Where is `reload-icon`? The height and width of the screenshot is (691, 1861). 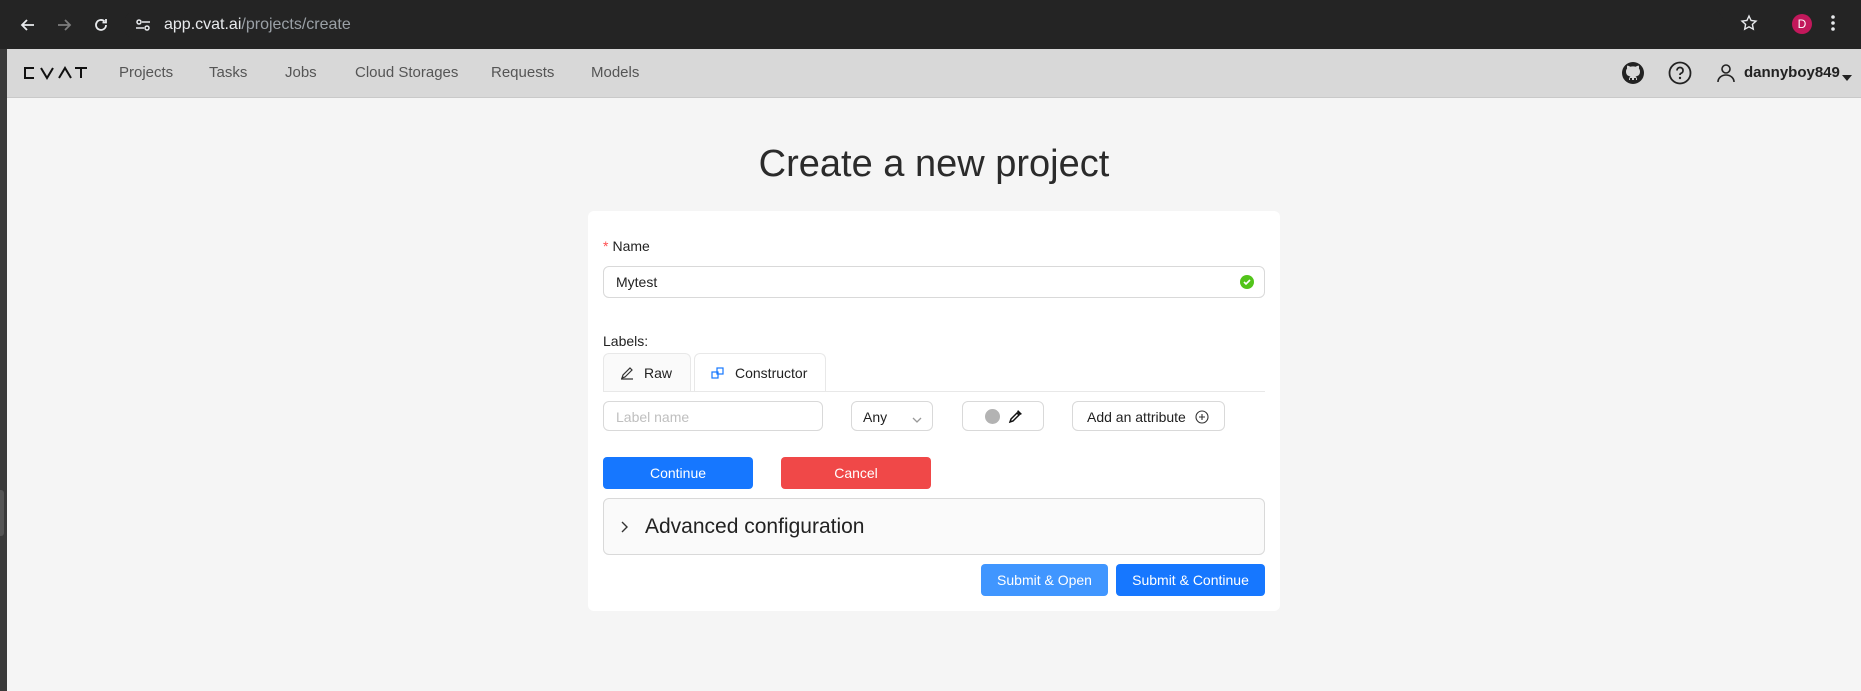
reload-icon is located at coordinates (101, 25).